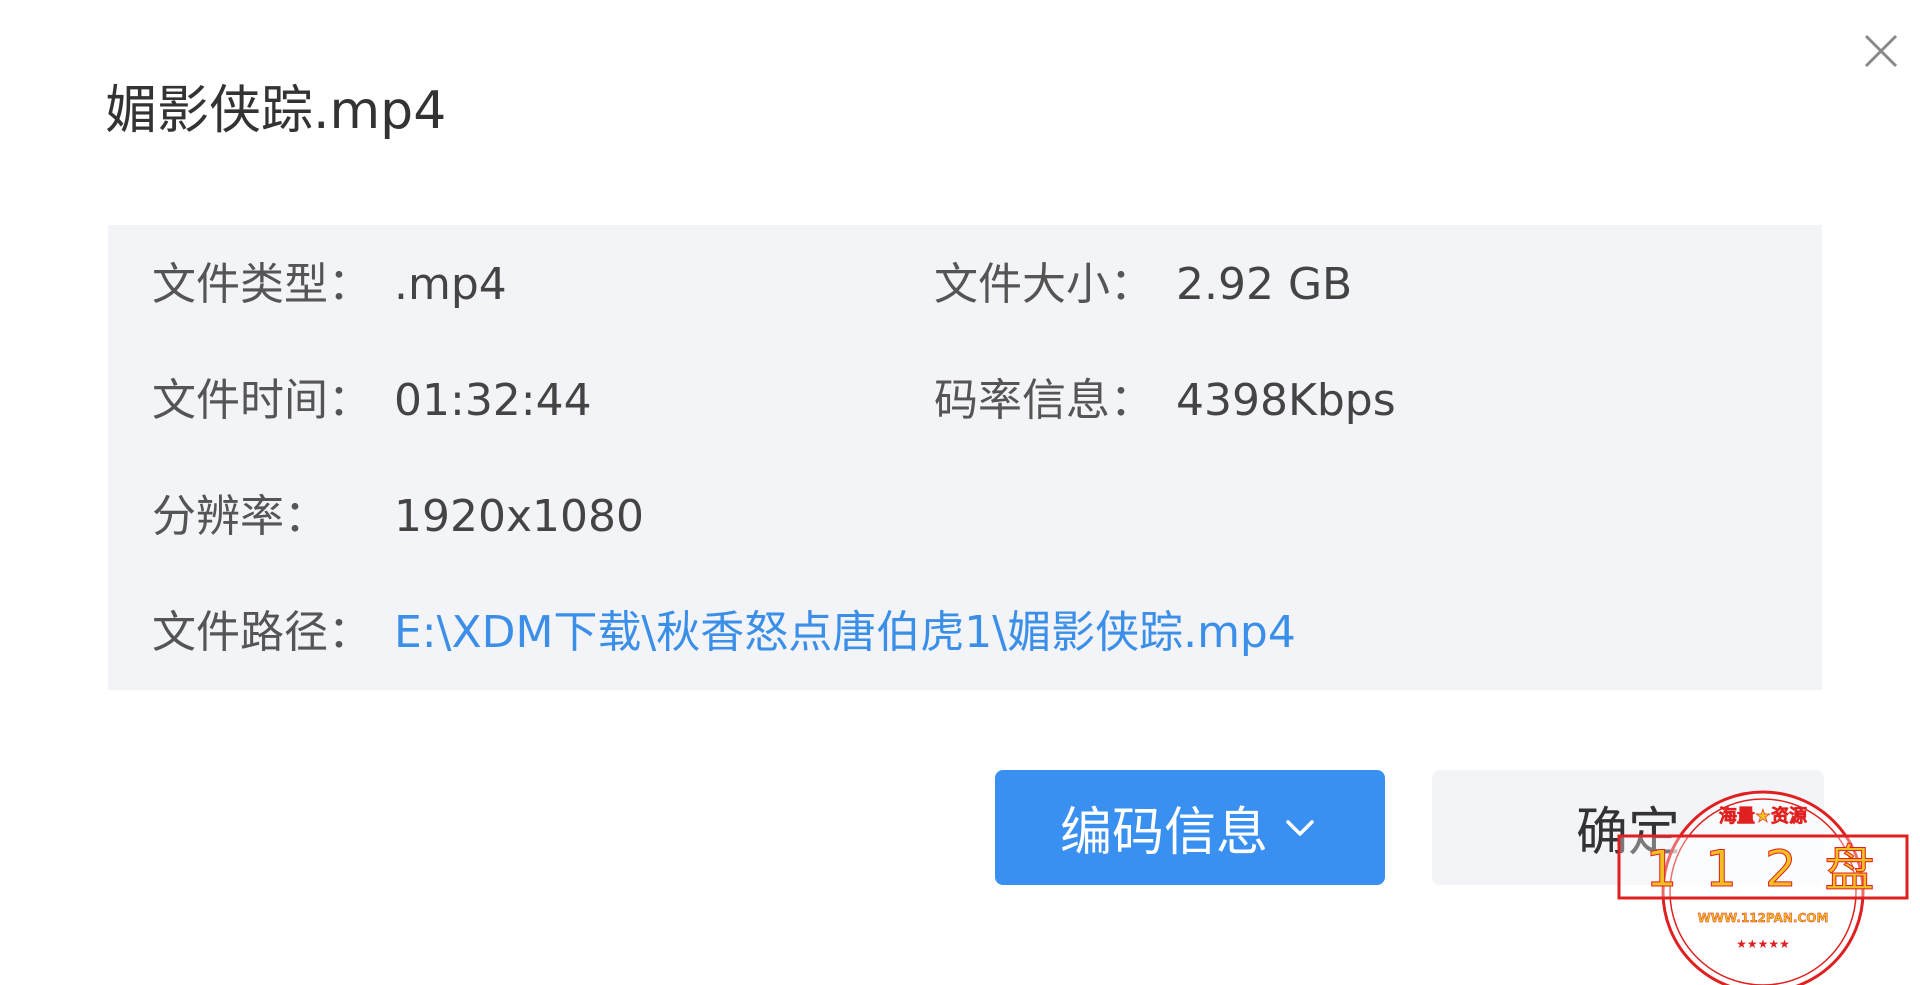 The height and width of the screenshot is (985, 1920). Describe the element at coordinates (262, 284) in the screenshot. I see `file-type-label: 文件类型：` at that location.